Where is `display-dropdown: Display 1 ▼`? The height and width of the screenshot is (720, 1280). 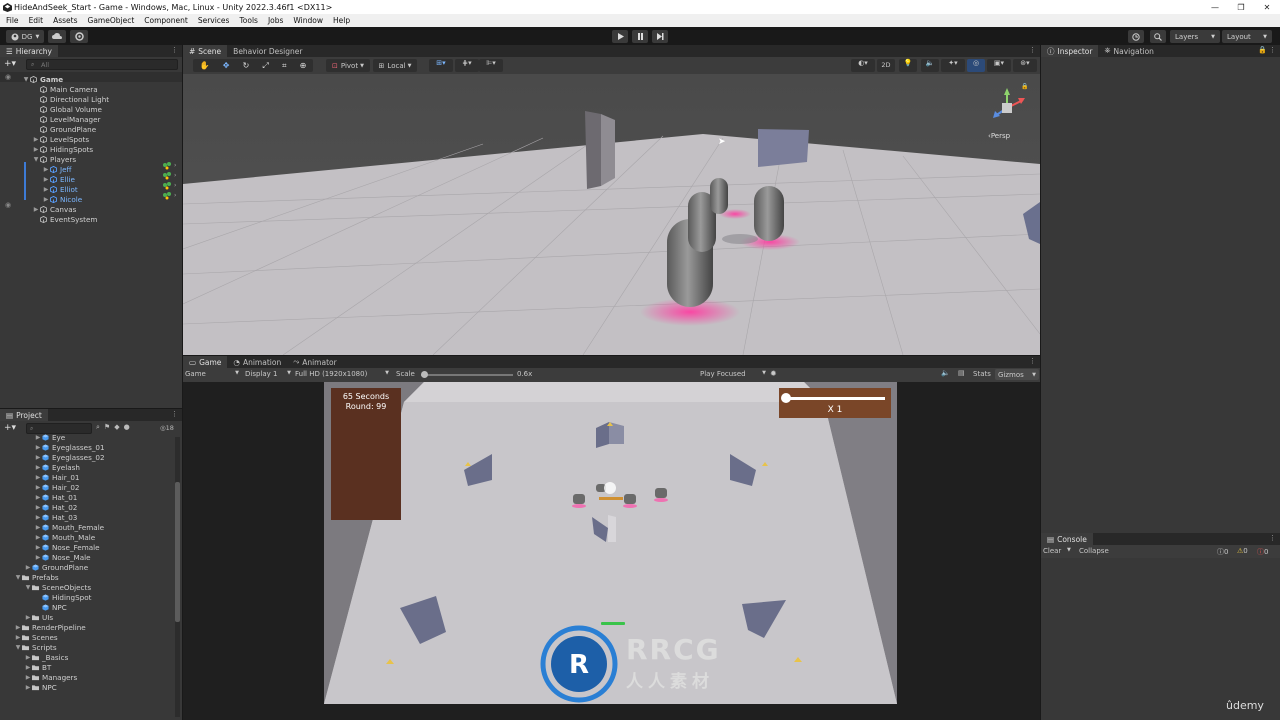 display-dropdown: Display 1 ▼ is located at coordinates (268, 374).